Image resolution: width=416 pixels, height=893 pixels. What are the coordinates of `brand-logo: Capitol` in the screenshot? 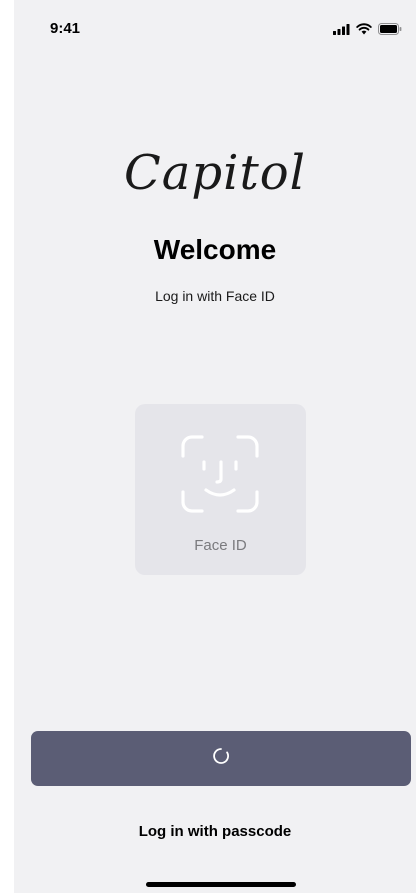 It's located at (215, 173).